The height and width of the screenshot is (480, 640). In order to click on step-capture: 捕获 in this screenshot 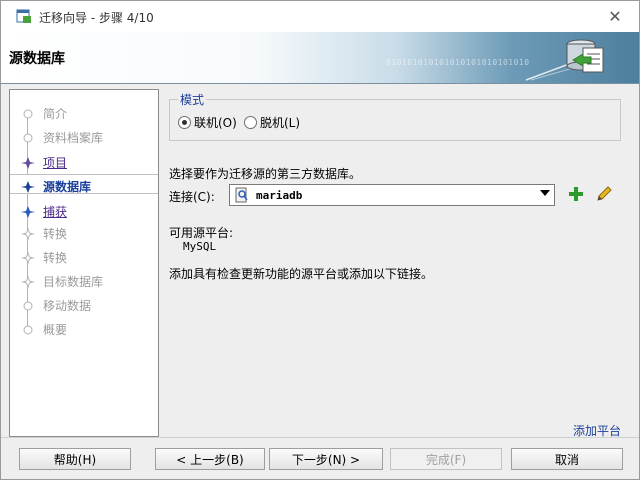, I will do `click(84, 210)`.